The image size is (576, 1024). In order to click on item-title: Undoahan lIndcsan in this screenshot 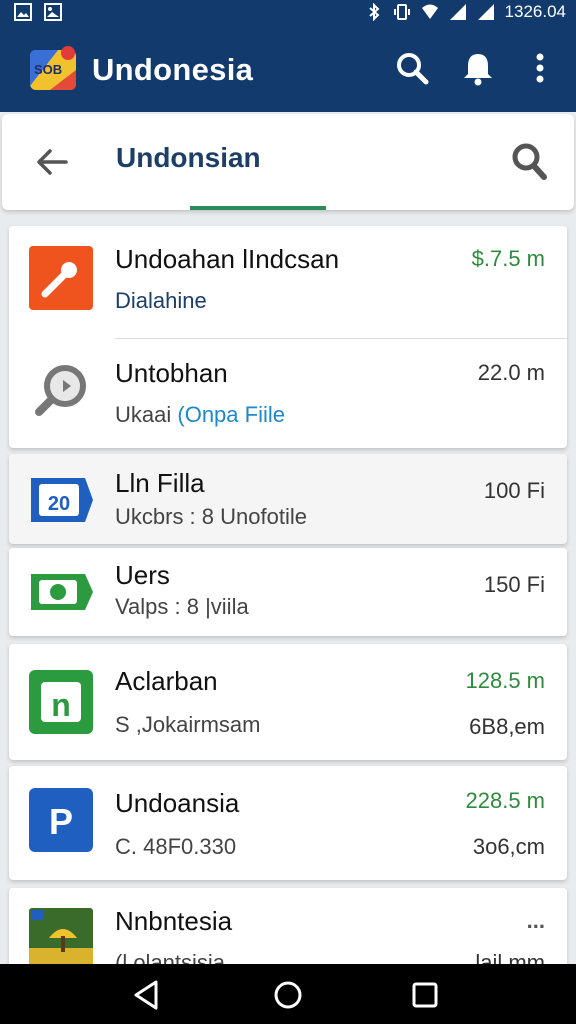, I will do `click(227, 259)`.